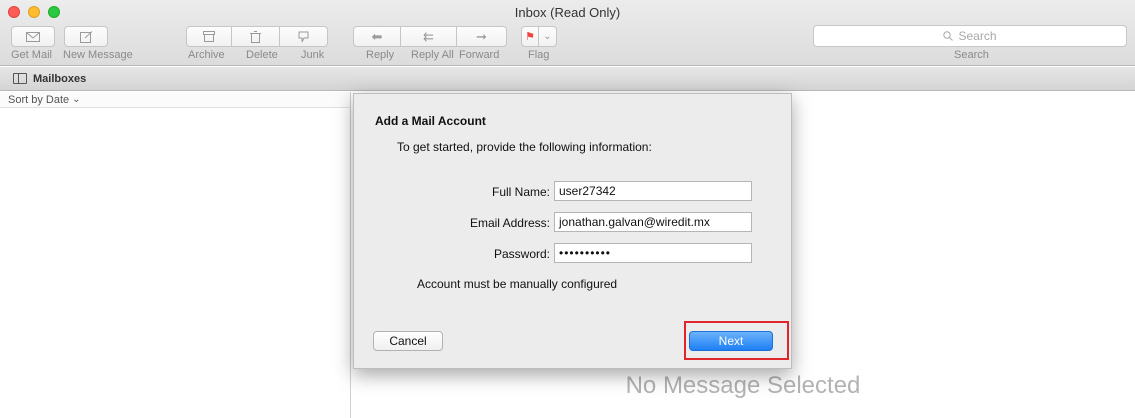 This screenshot has width=1135, height=418. Describe the element at coordinates (430, 121) in the screenshot. I see `dialog-title: Add a Mail Account` at that location.